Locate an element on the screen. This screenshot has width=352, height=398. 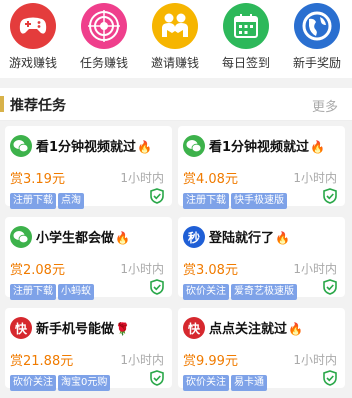
shortcut-label: 邀请赚钱 is located at coordinates (174, 63).